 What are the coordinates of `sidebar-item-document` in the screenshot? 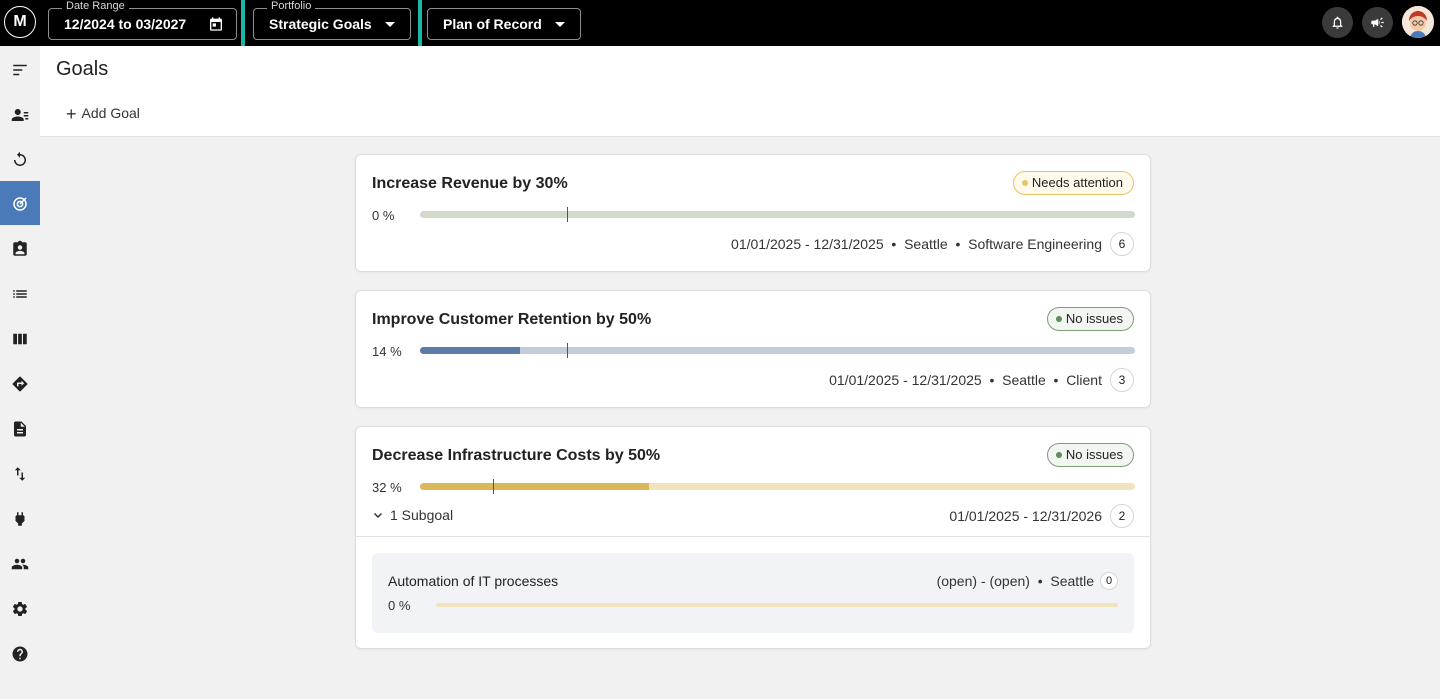 It's located at (20, 428).